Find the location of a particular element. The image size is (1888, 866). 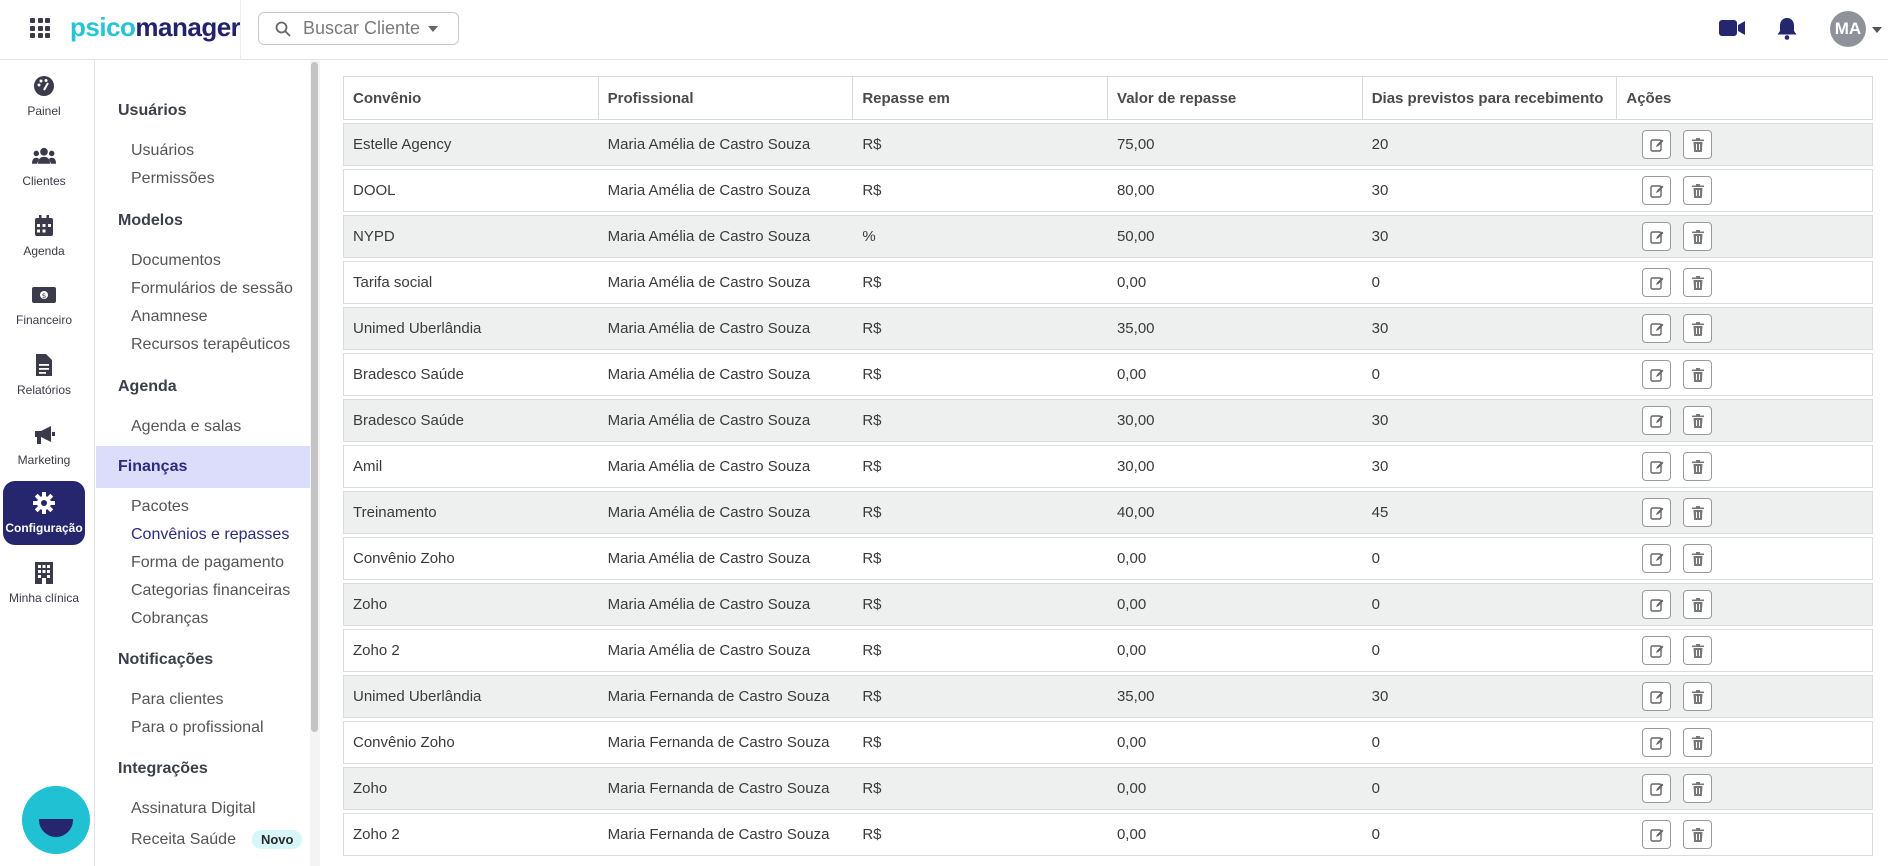

settings-item-pacotes: Pacotes is located at coordinates (160, 507).